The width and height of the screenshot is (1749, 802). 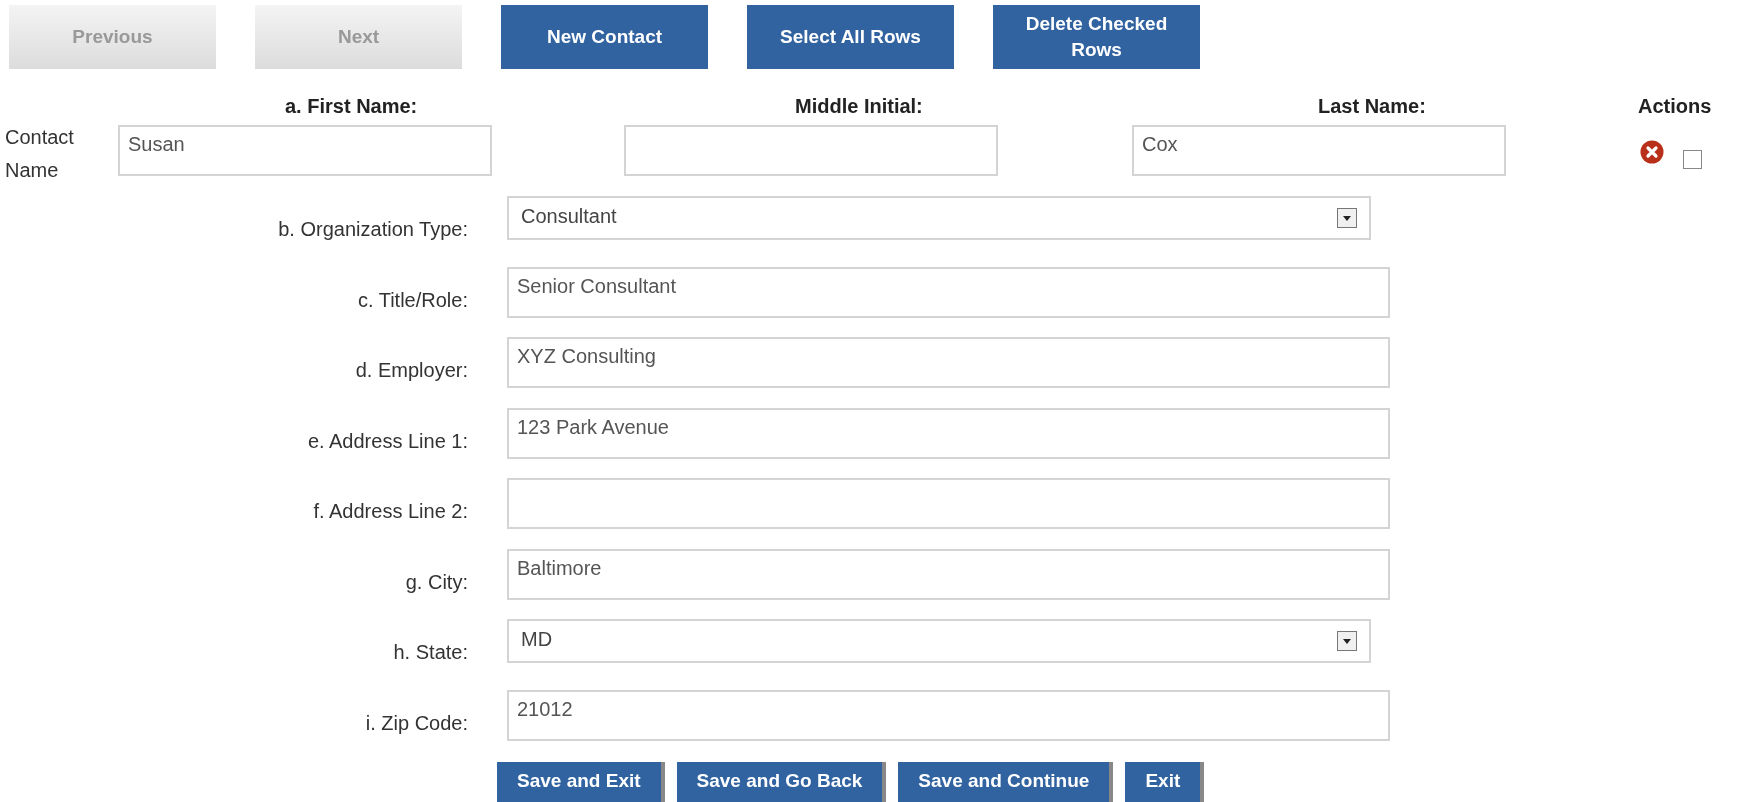 I want to click on field-label: d. Employer:, so click(x=411, y=370).